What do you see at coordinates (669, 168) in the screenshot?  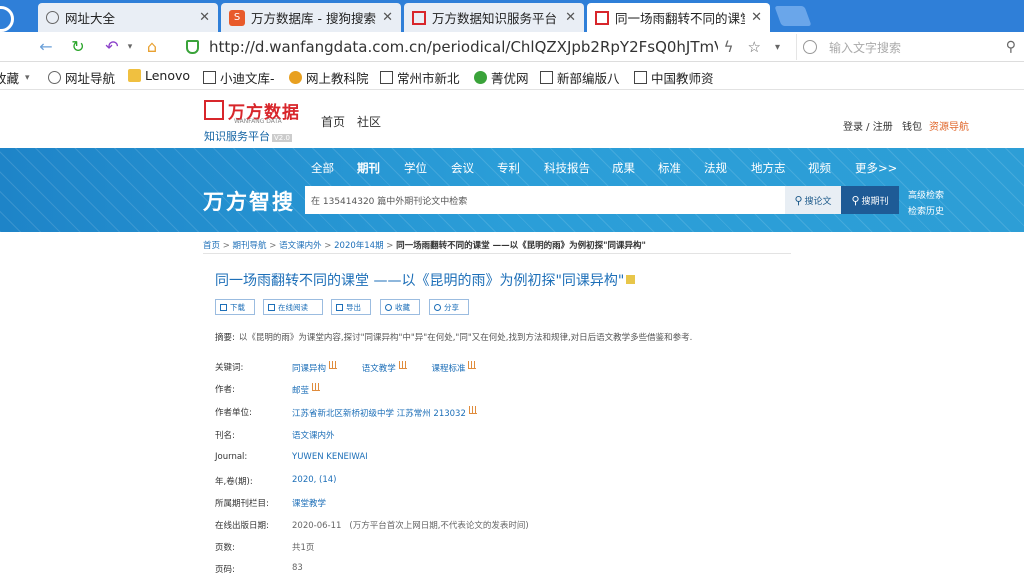 I see `category-standard: 标准` at bounding box center [669, 168].